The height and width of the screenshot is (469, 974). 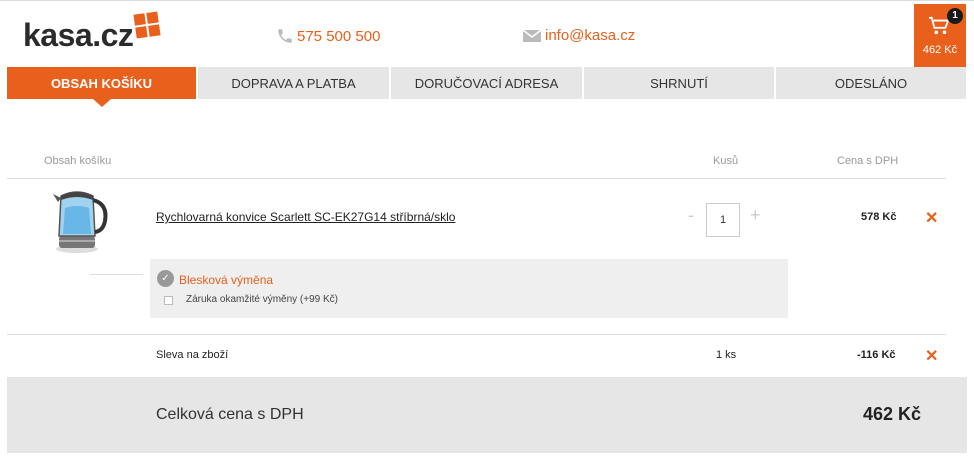 What do you see at coordinates (285, 36) in the screenshot?
I see `phone-icon` at bounding box center [285, 36].